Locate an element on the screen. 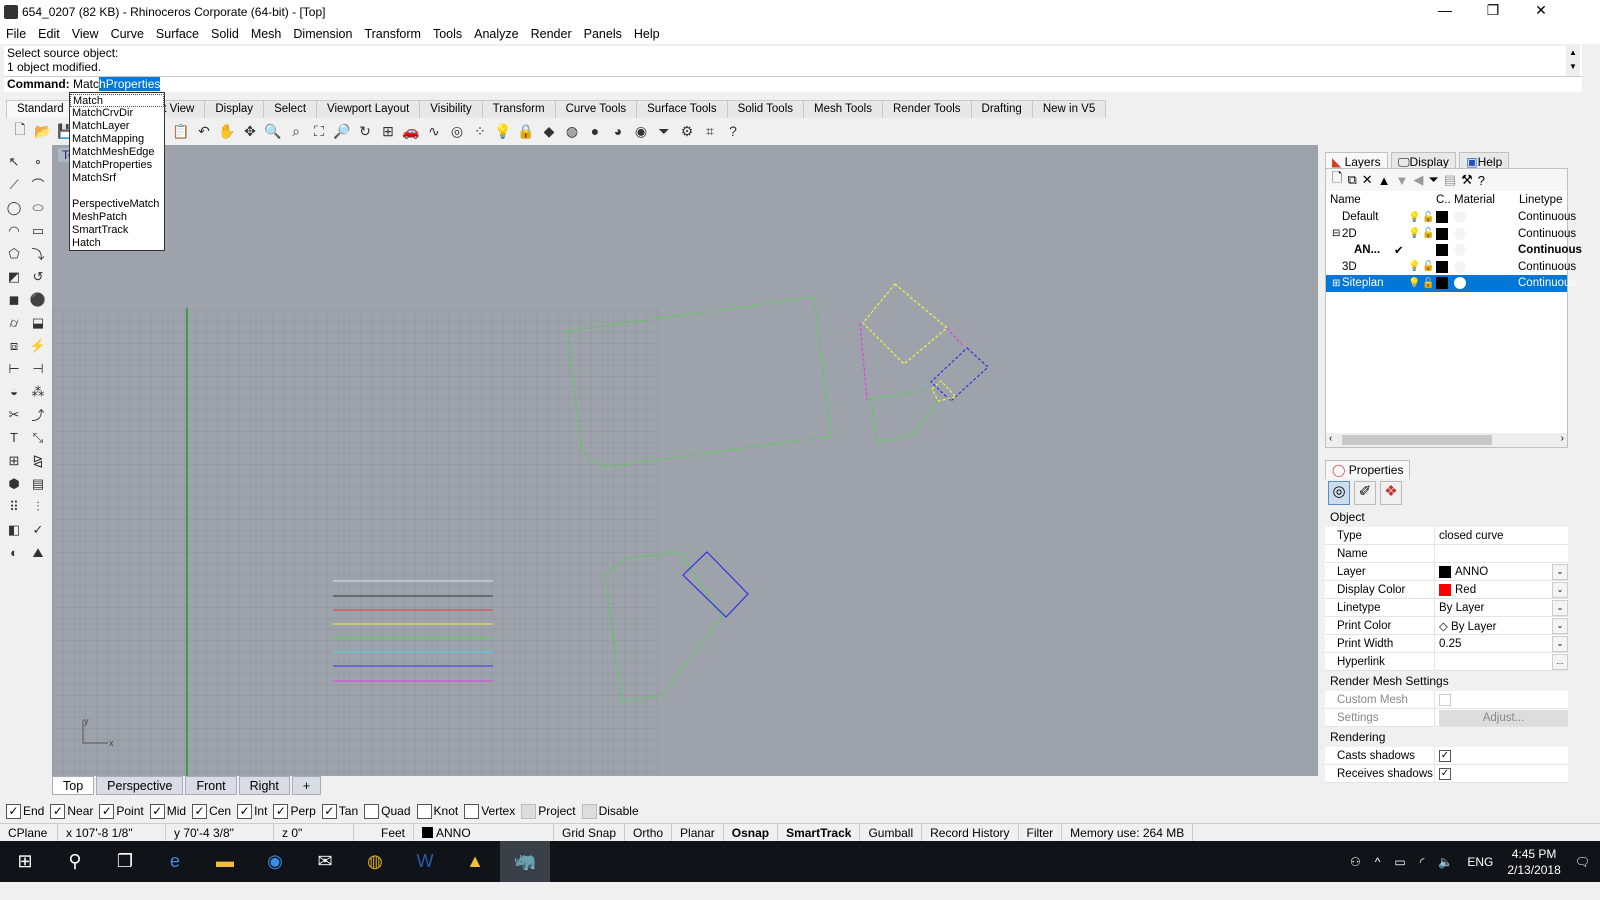 Image resolution: width=1600 pixels, height=900 pixels. word-icon: W is located at coordinates (425, 861).